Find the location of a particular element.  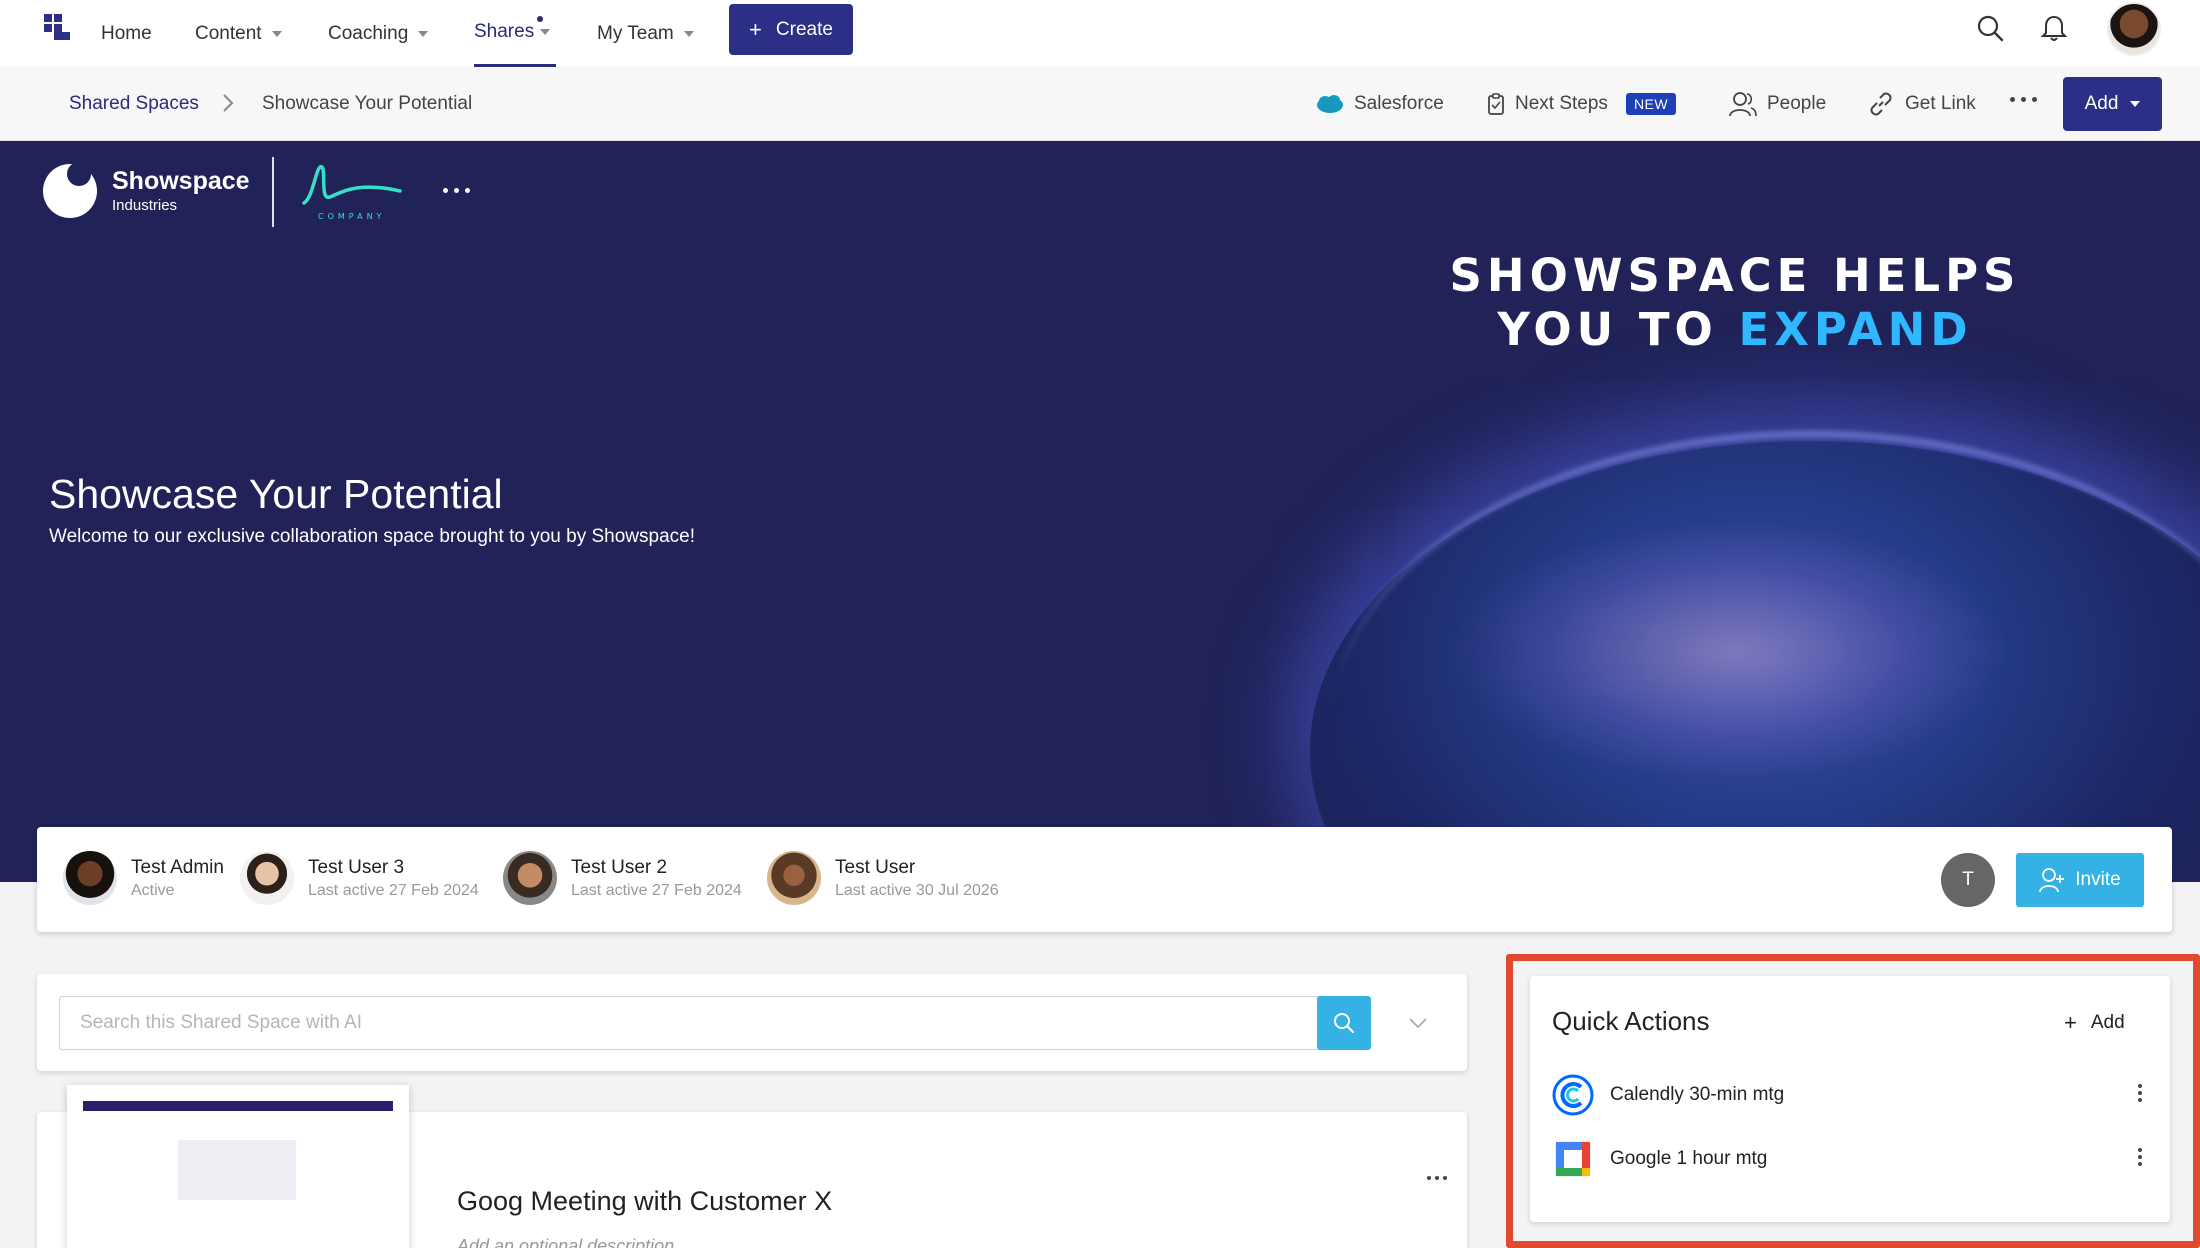

headline-expand: EXPAND is located at coordinates (1855, 329).